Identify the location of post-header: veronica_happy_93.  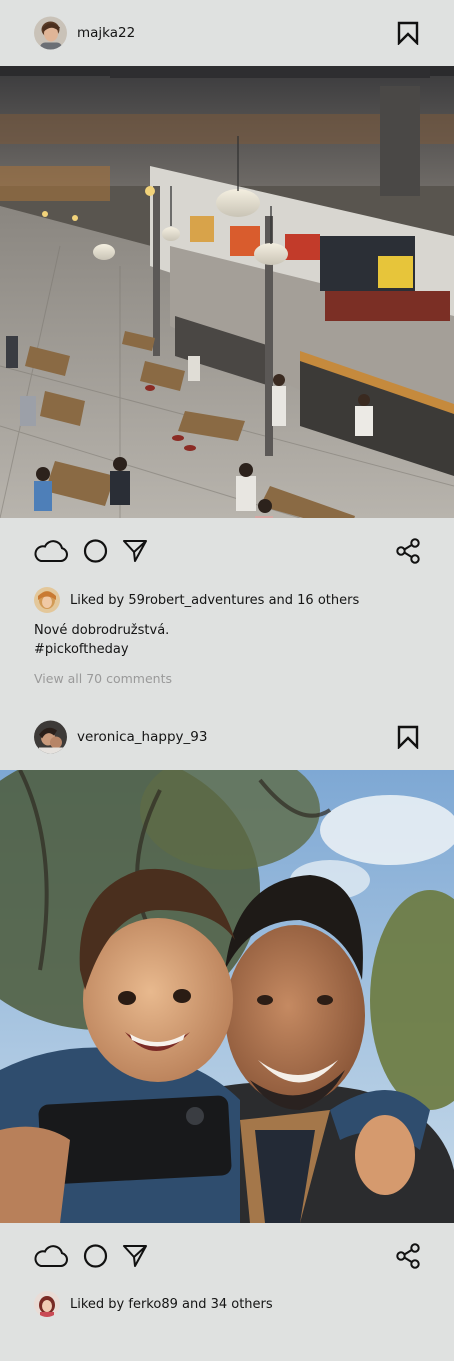
(227, 737).